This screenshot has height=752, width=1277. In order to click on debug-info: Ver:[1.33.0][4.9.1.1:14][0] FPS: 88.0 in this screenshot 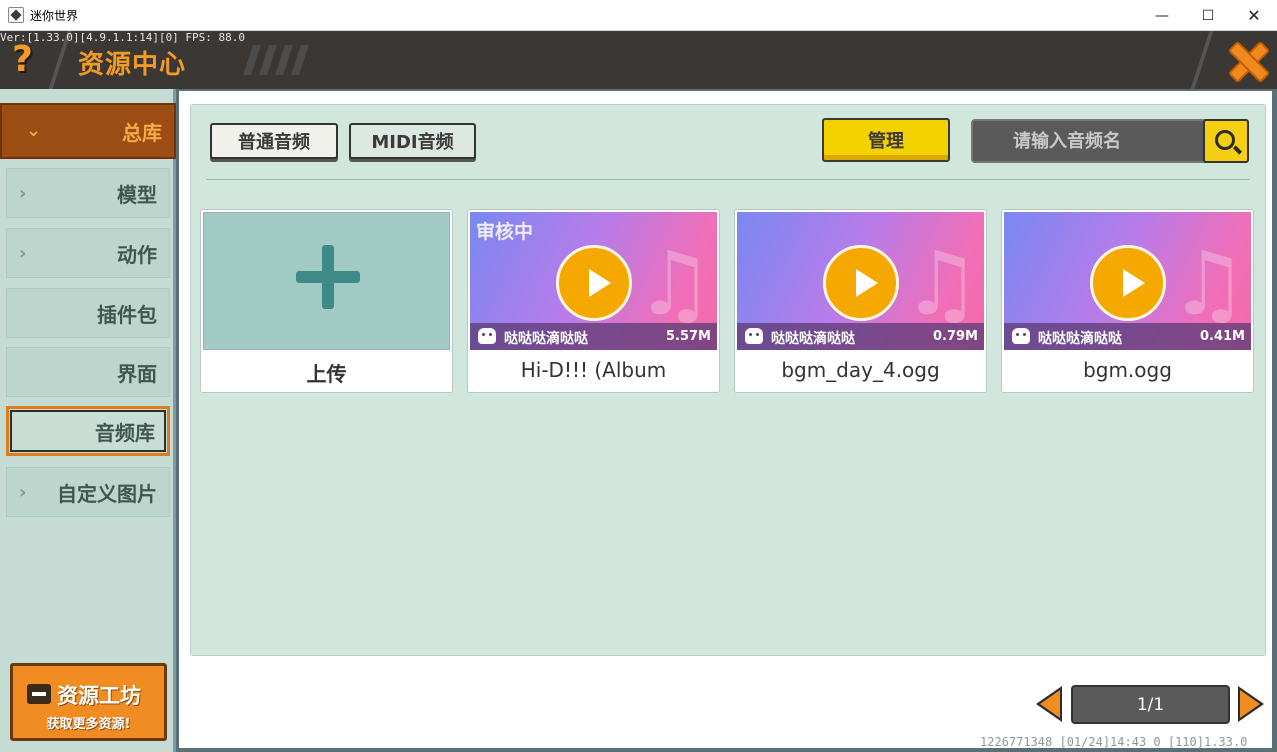, I will do `click(123, 37)`.